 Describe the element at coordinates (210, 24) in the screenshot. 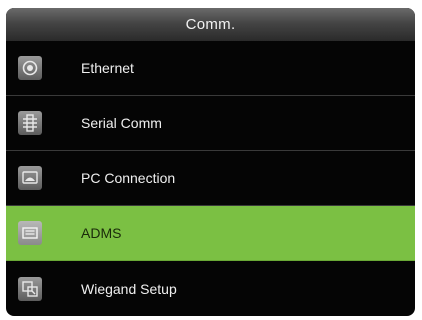

I see `page-title: Comm.` at that location.